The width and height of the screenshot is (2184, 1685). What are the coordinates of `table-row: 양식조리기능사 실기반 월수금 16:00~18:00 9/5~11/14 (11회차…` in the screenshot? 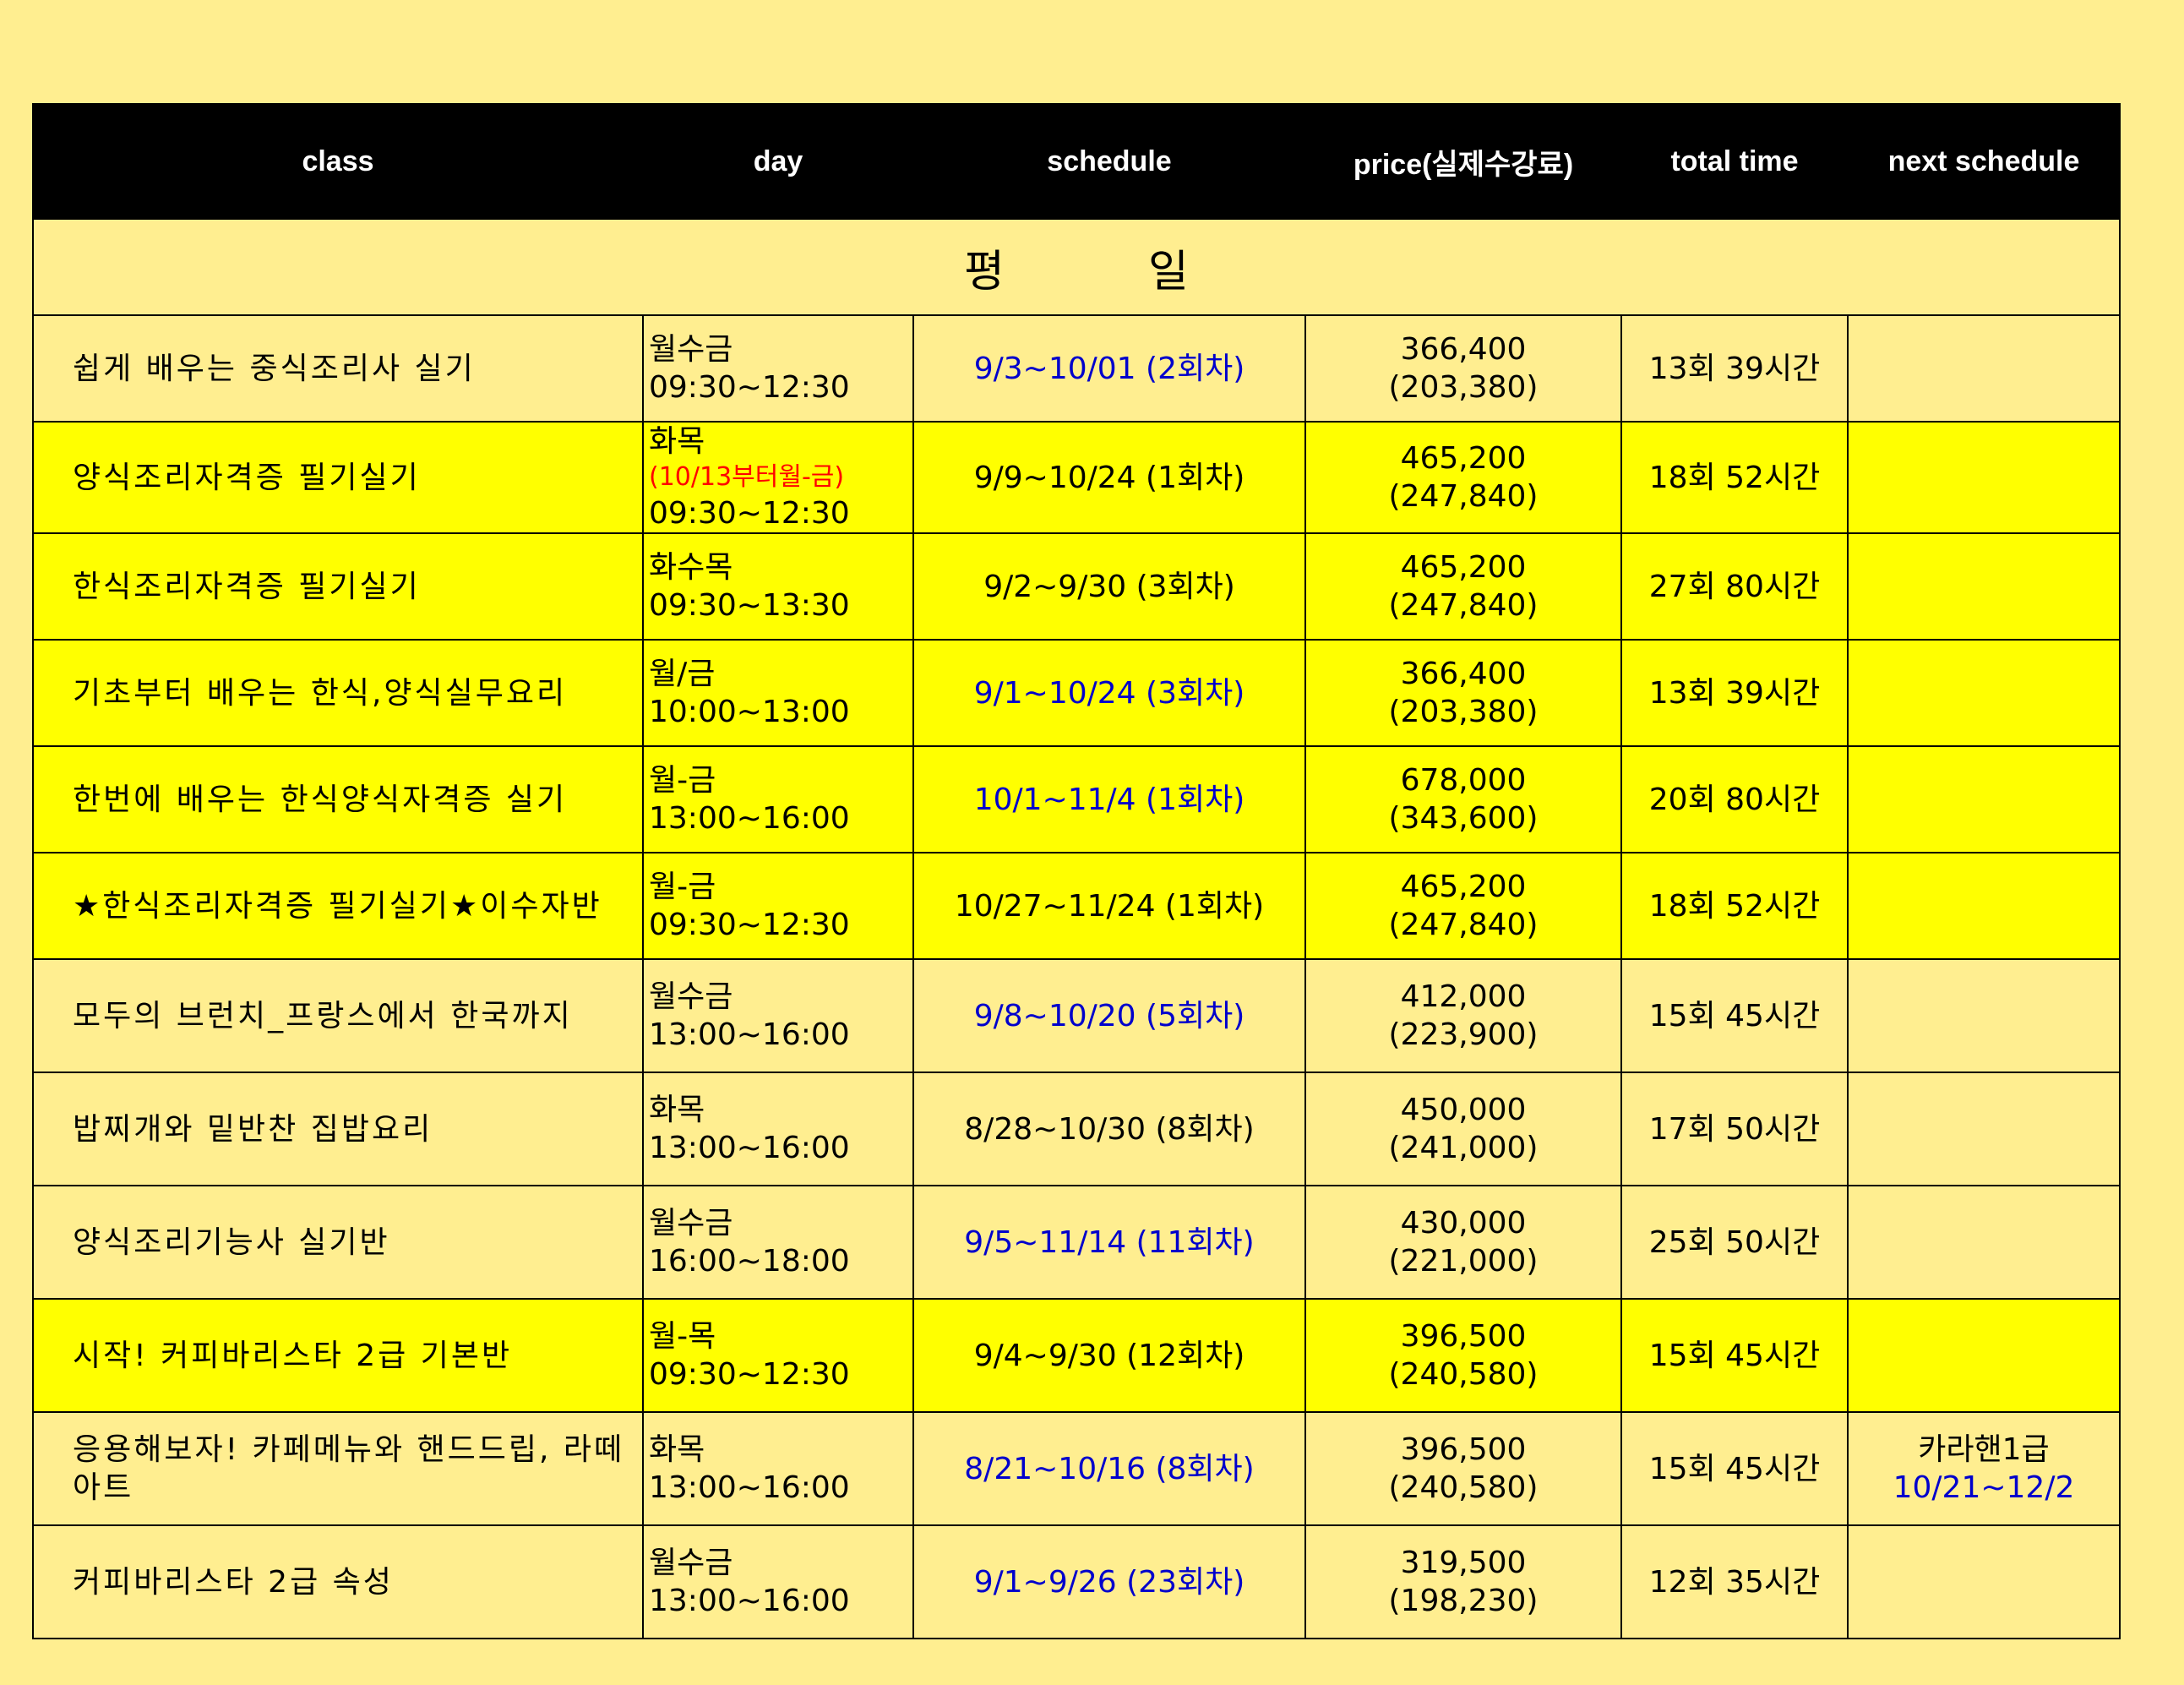 It's located at (1076, 1242).